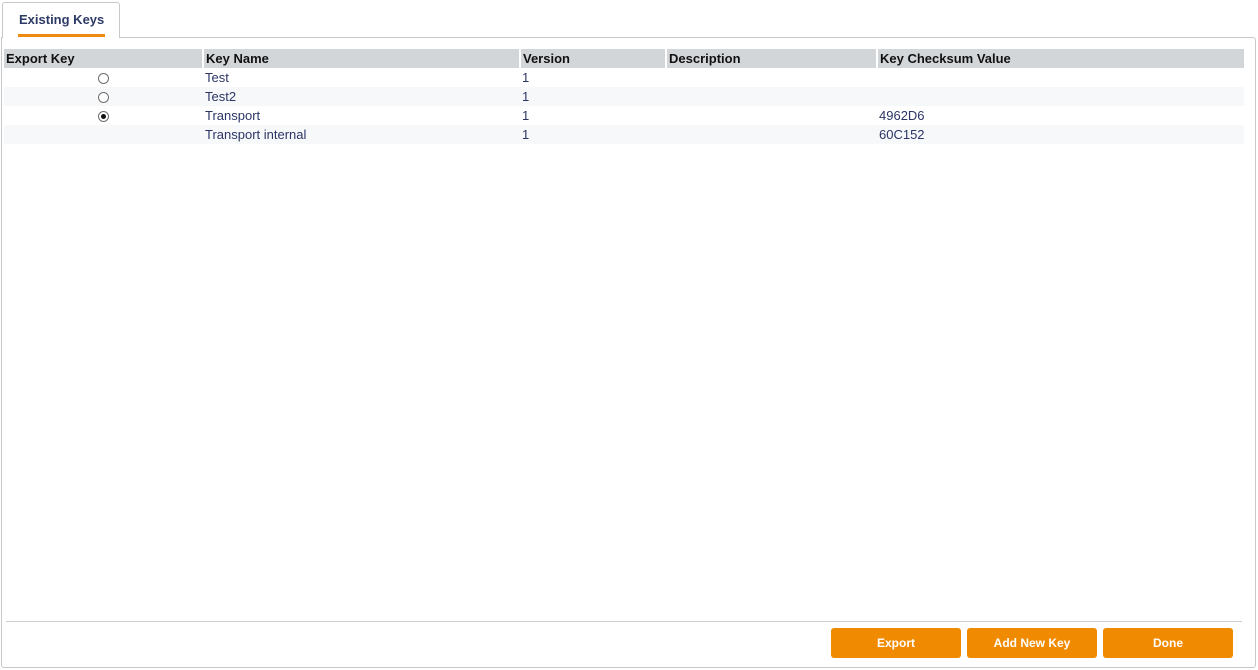 The width and height of the screenshot is (1258, 670). Describe the element at coordinates (361, 96) in the screenshot. I see `key-name-cell: Test2` at that location.